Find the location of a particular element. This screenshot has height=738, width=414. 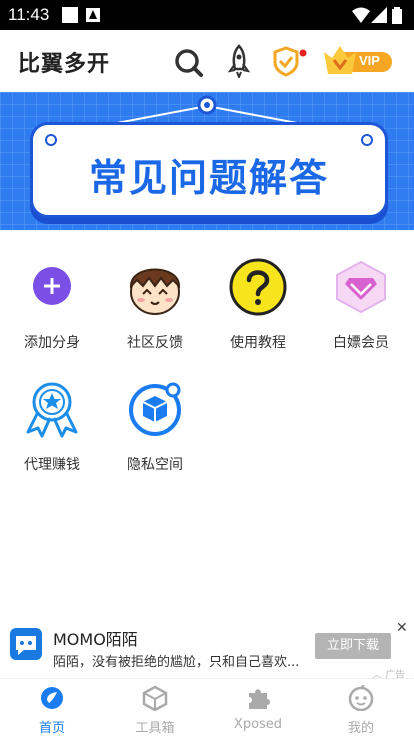

tab-label: 工具箱 is located at coordinates (155, 728).